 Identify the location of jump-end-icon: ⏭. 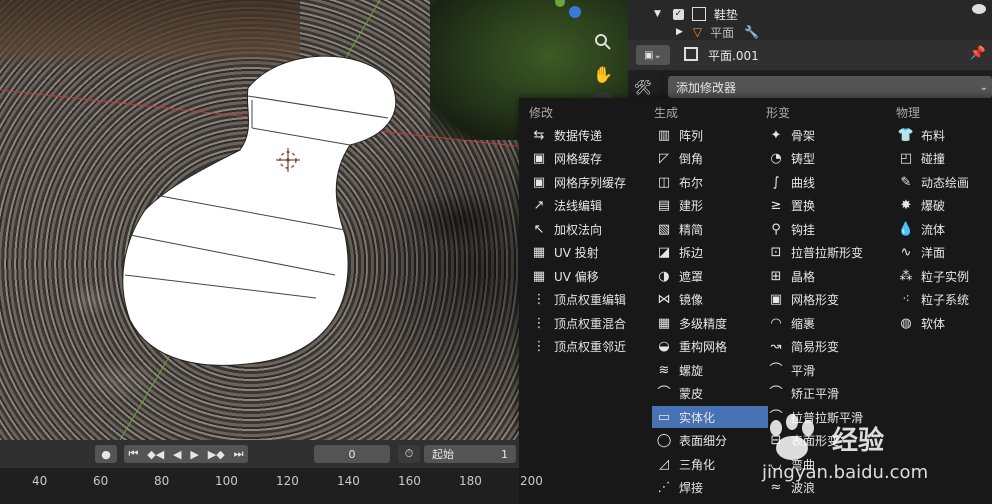
(239, 454).